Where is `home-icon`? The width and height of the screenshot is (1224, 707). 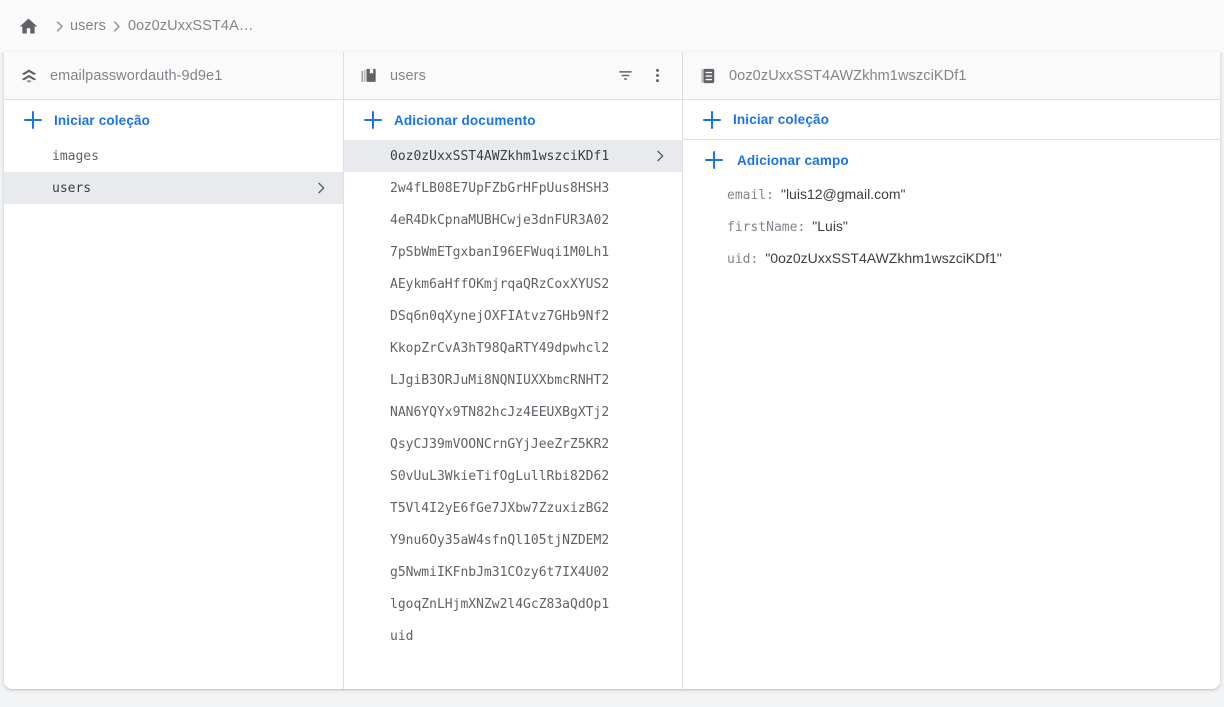 home-icon is located at coordinates (28, 26).